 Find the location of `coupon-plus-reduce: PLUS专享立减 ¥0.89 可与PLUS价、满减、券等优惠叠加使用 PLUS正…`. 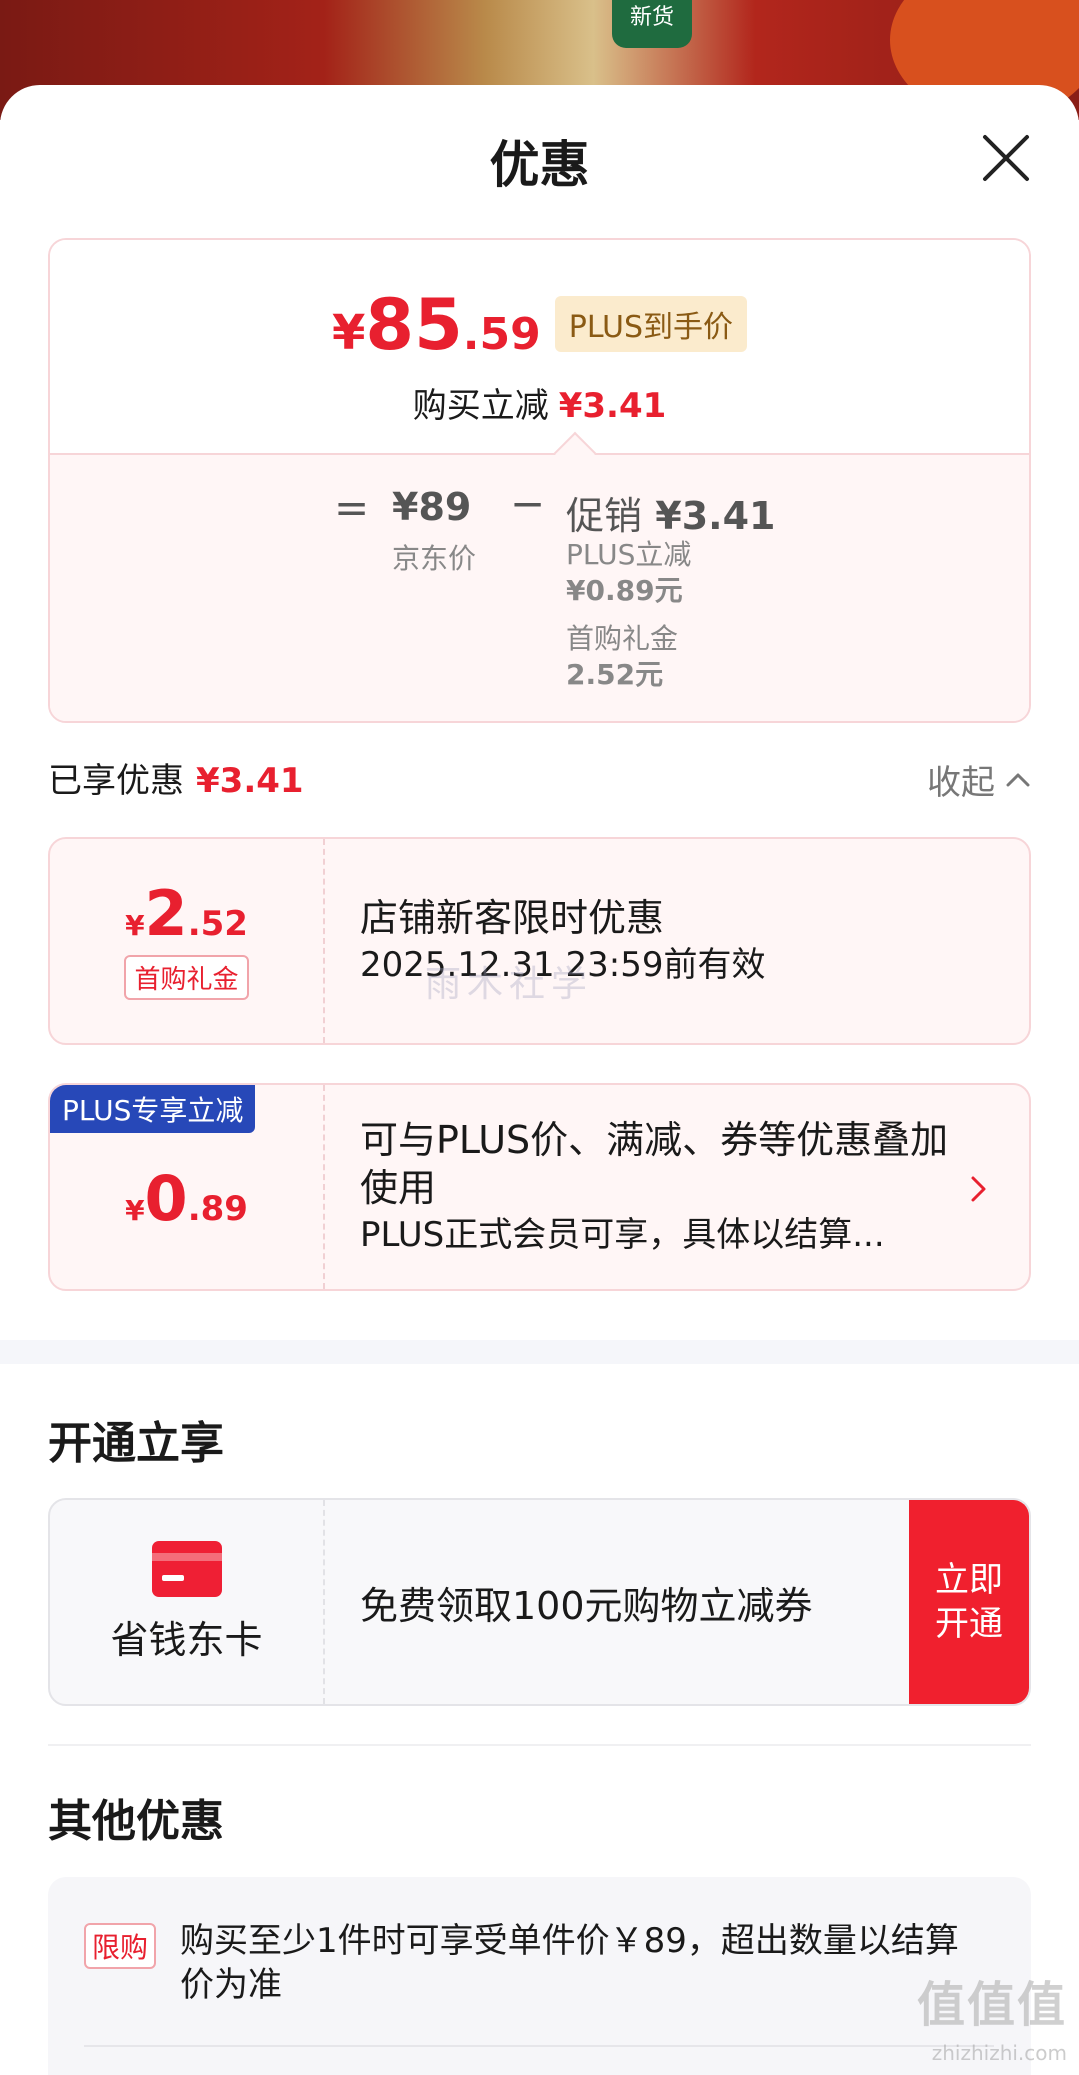

coupon-plus-reduce: PLUS专享立减 ¥0.89 可与PLUS价、满减、券等优惠叠加使用 PLUS正… is located at coordinates (539, 1187).